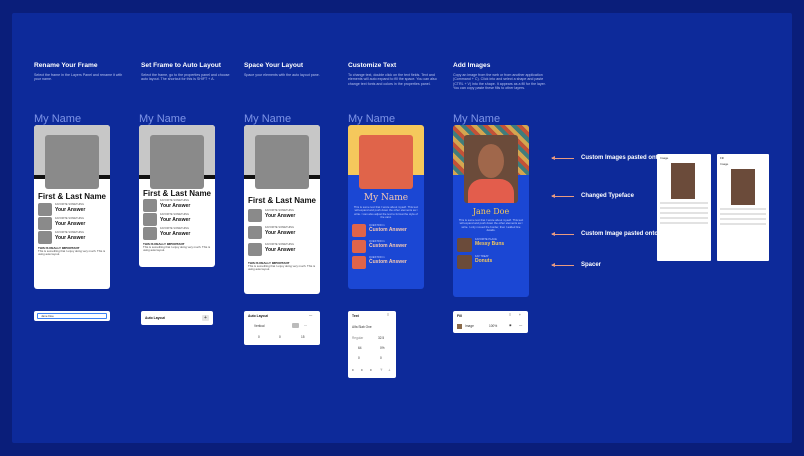  Describe the element at coordinates (155, 318) in the screenshot. I see `panel-title: Auto Layout` at that location.